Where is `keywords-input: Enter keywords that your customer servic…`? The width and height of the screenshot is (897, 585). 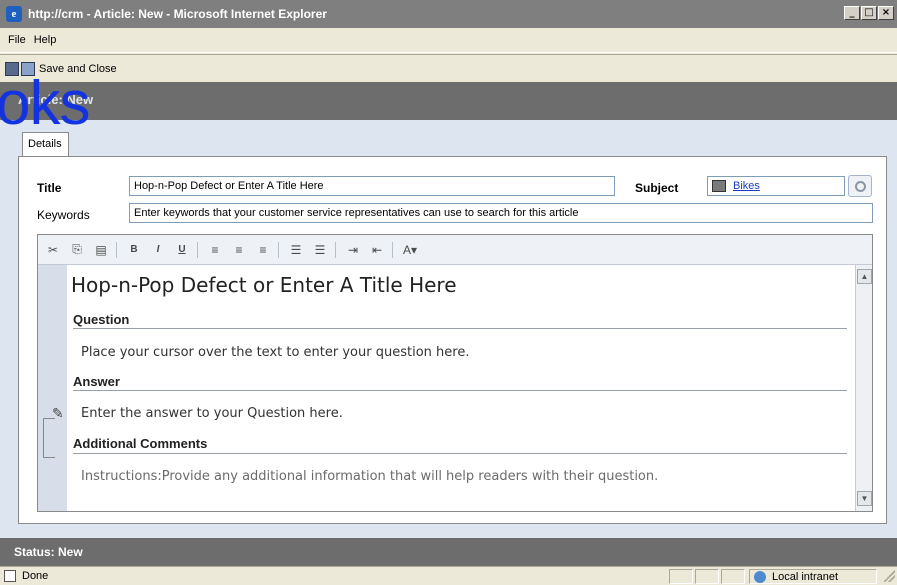
keywords-input: Enter keywords that your customer servic… is located at coordinates (501, 213).